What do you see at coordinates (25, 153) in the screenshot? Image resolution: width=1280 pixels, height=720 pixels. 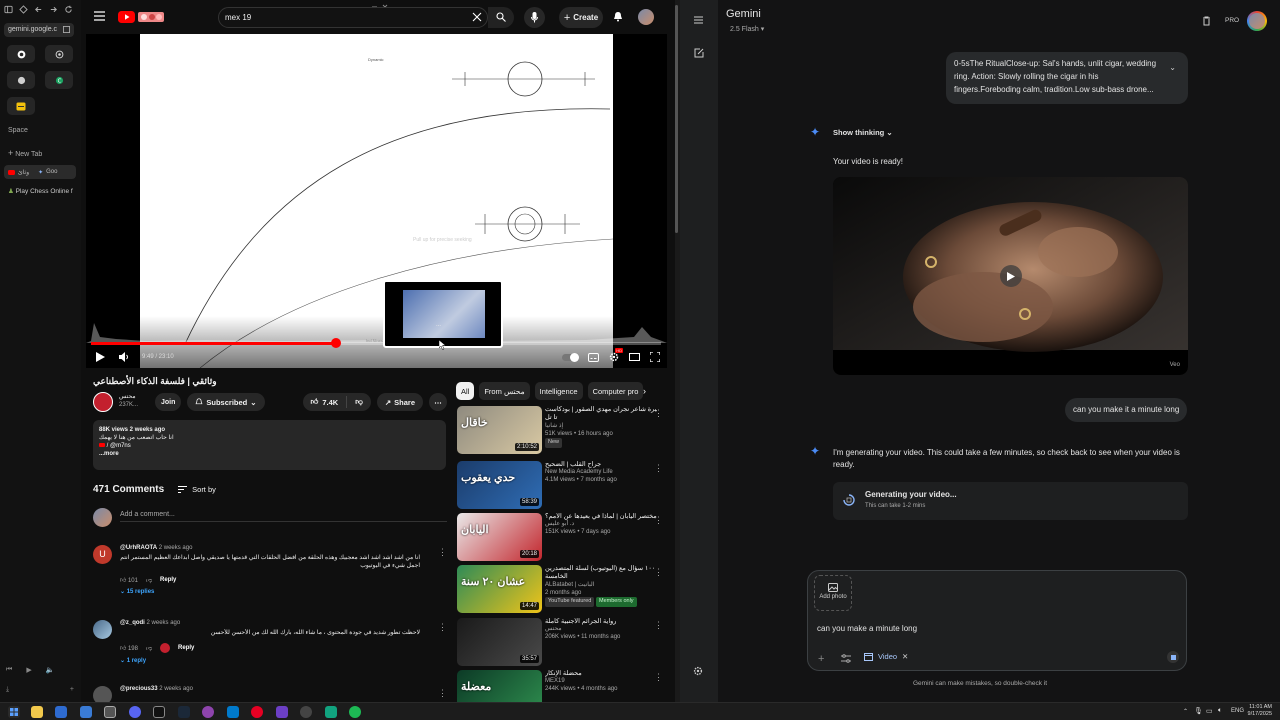 I see `new-tab-button: + New Tab` at bounding box center [25, 153].